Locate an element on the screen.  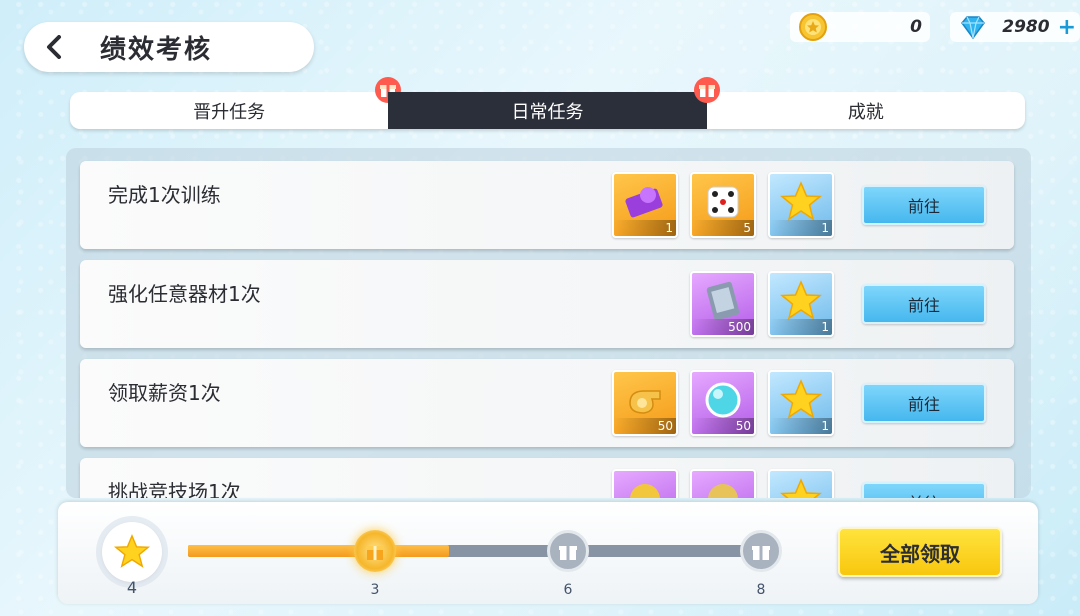
gem-counter: 2980 + is located at coordinates (1015, 27).